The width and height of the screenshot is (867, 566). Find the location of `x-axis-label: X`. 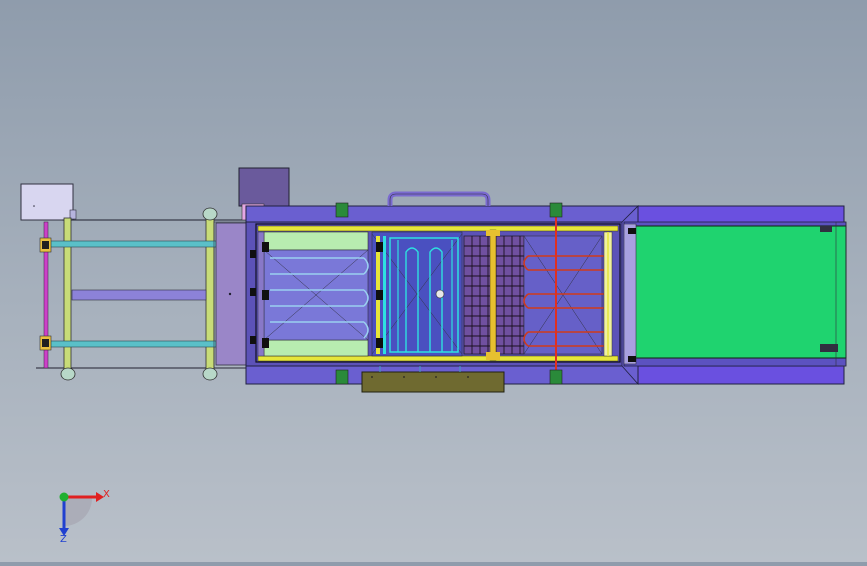

x-axis-label: X is located at coordinates (106, 494).